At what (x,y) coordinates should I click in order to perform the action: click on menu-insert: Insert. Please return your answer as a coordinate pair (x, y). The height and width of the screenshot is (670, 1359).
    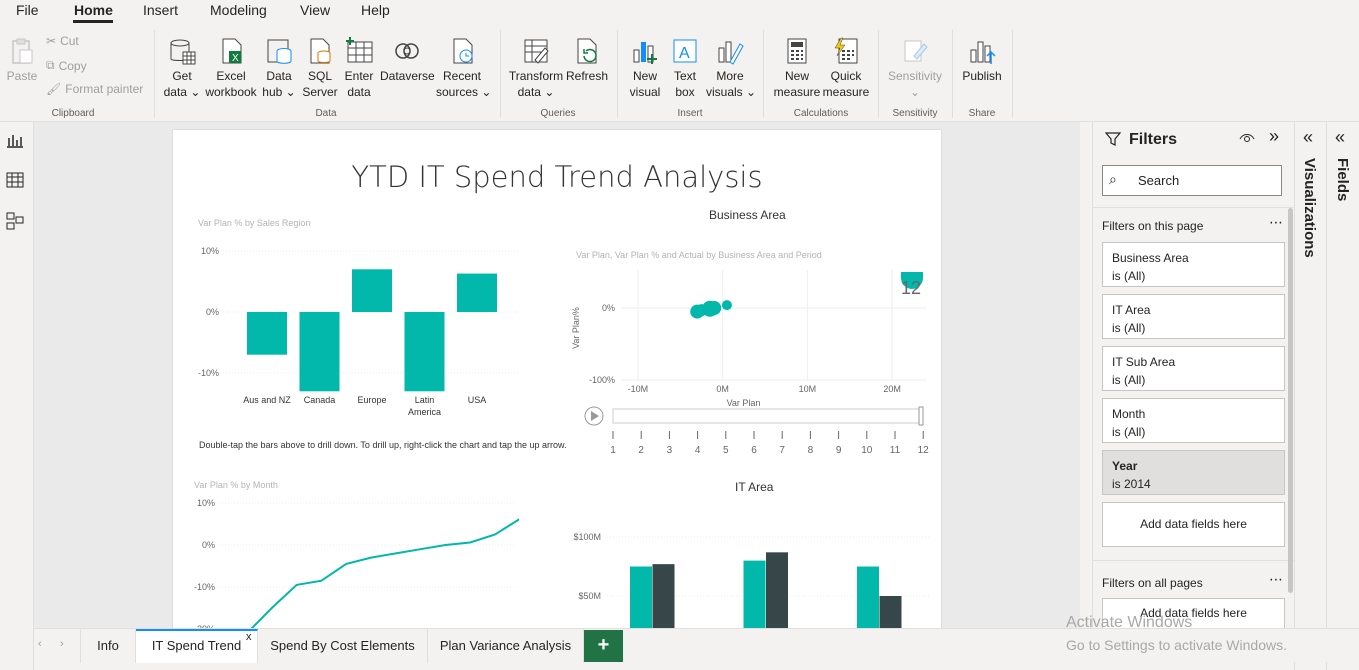
    Looking at the image, I should click on (160, 10).